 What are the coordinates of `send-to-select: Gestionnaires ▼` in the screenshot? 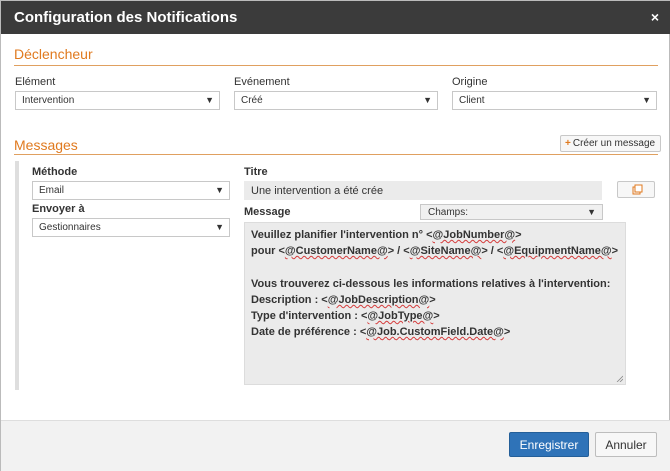 It's located at (131, 227).